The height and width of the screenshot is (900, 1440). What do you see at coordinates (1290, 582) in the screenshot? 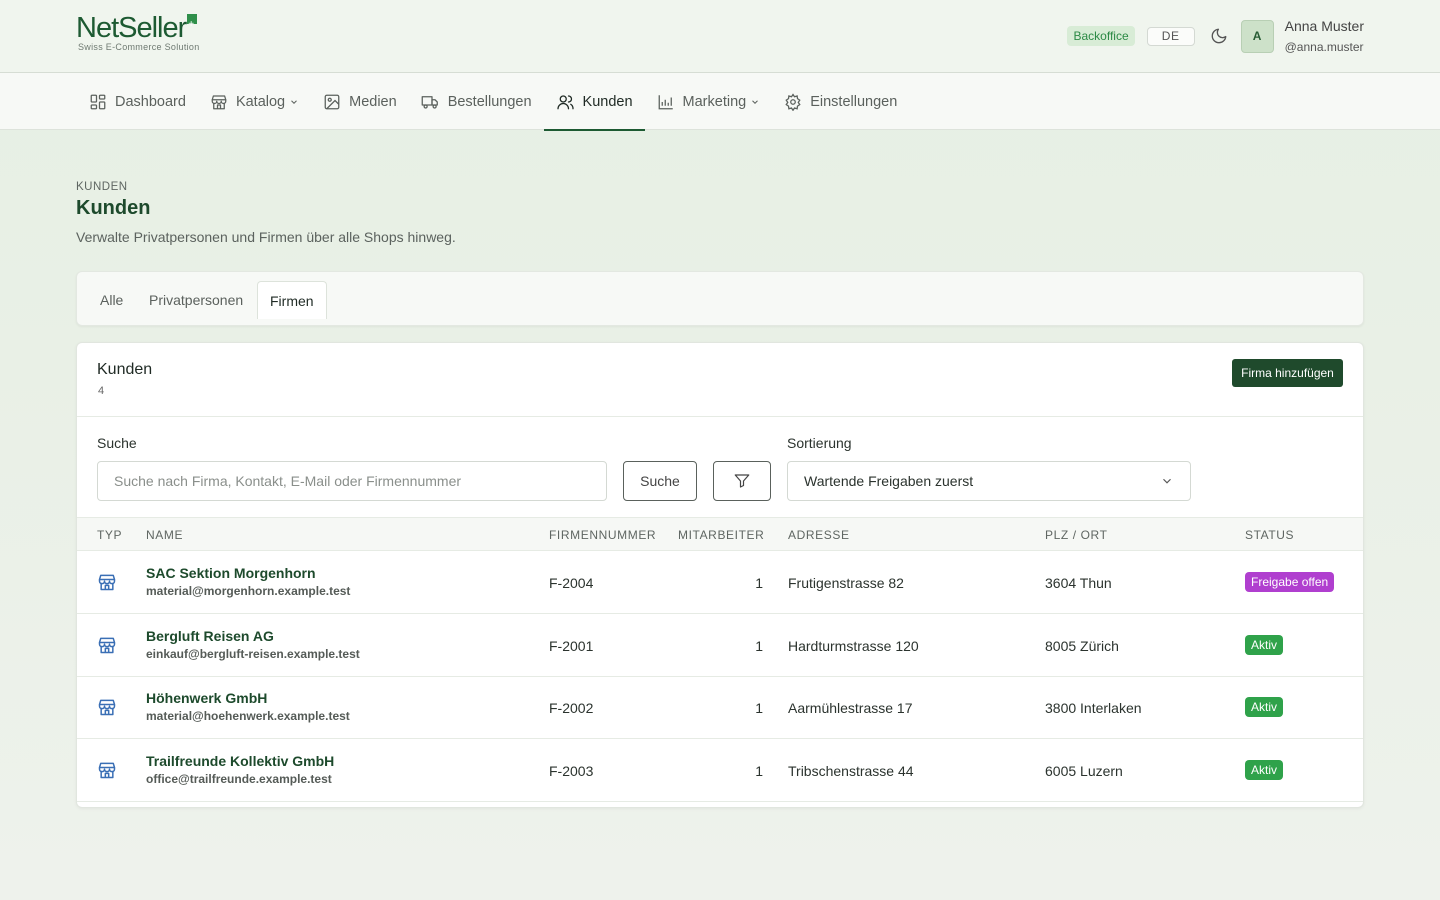
I see `status-badge: Freigabe offen` at bounding box center [1290, 582].